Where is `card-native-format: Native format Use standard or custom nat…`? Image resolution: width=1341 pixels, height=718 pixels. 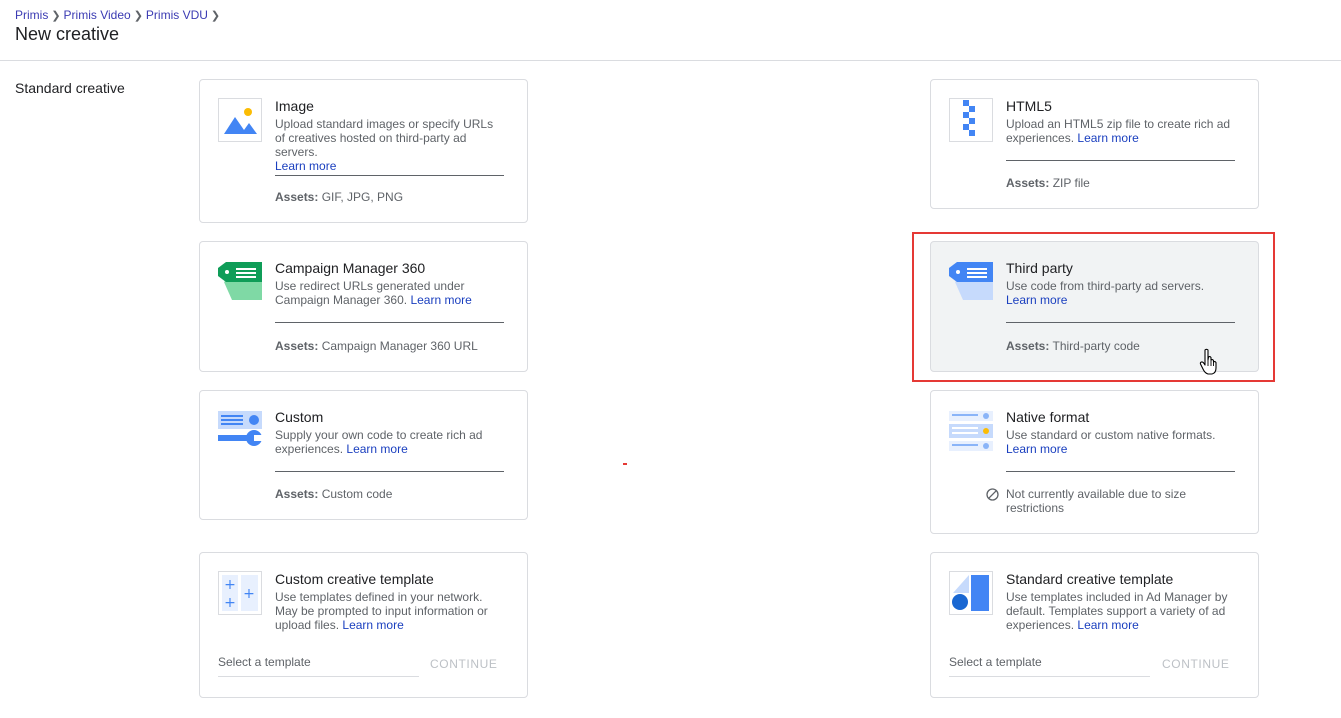
card-native-format: Native format Use standard or custom nat… is located at coordinates (1094, 462).